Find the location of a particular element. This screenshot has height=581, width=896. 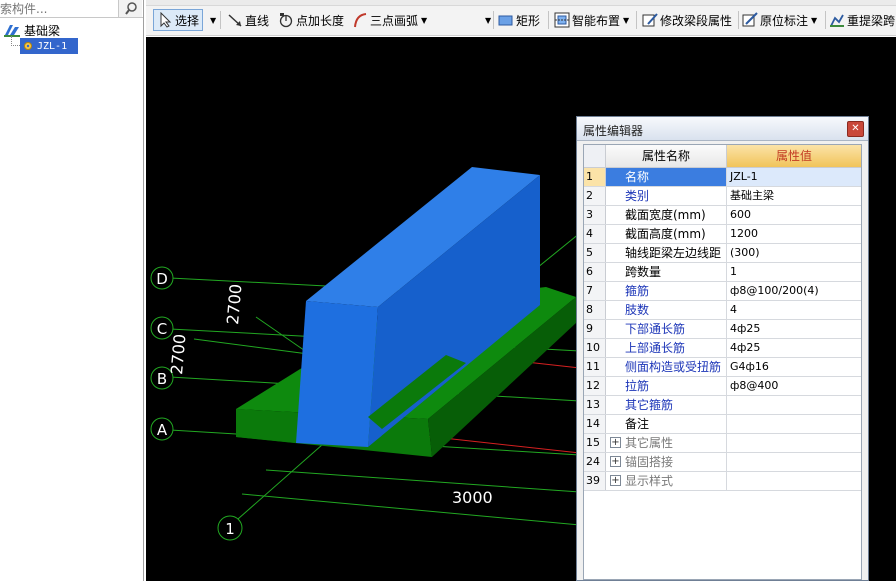

point-length-button: 点加长度 is located at coordinates (311, 20).